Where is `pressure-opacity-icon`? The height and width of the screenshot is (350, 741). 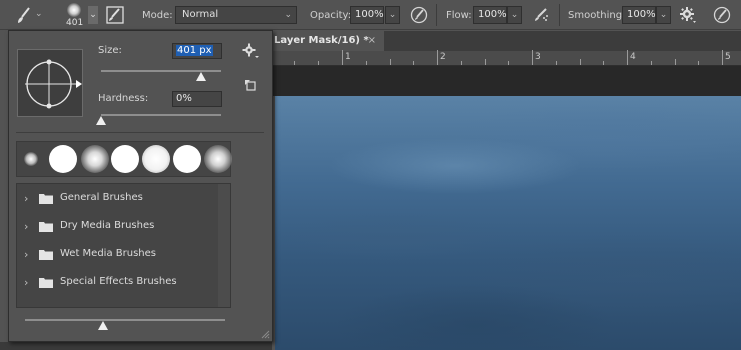
pressure-opacity-icon is located at coordinates (419, 15).